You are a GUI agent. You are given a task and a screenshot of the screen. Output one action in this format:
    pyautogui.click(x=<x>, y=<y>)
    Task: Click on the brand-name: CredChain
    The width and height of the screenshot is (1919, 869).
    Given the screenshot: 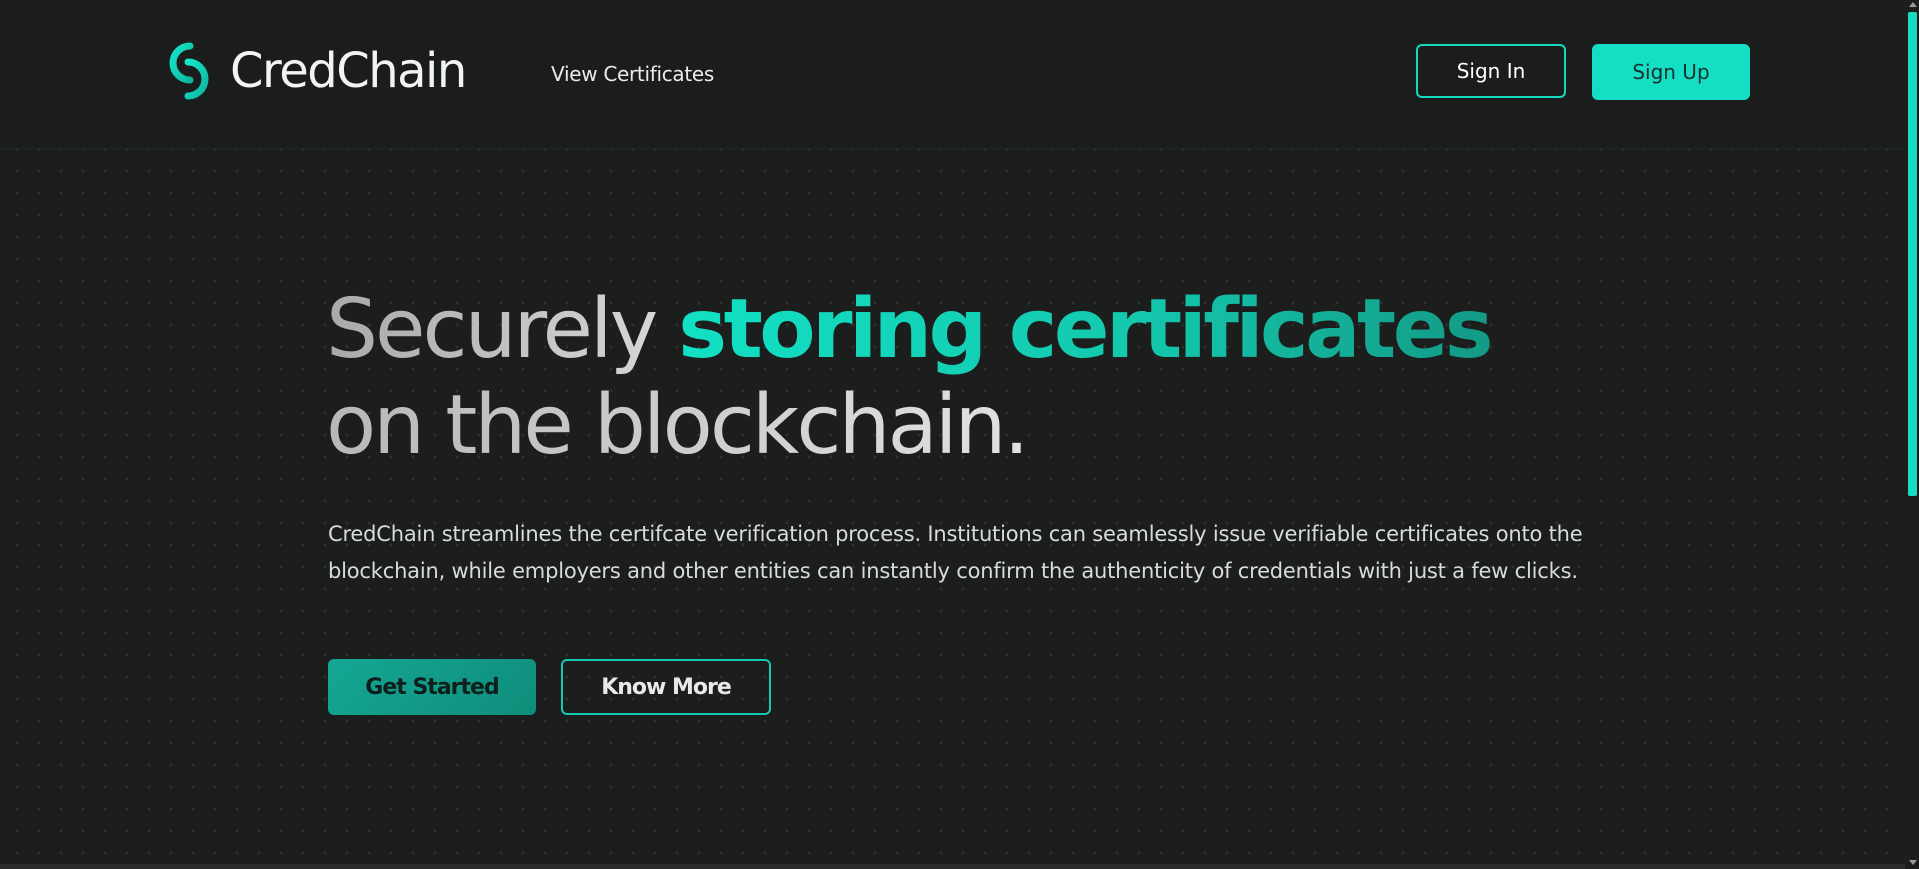 What is the action you would take?
    pyautogui.click(x=348, y=71)
    